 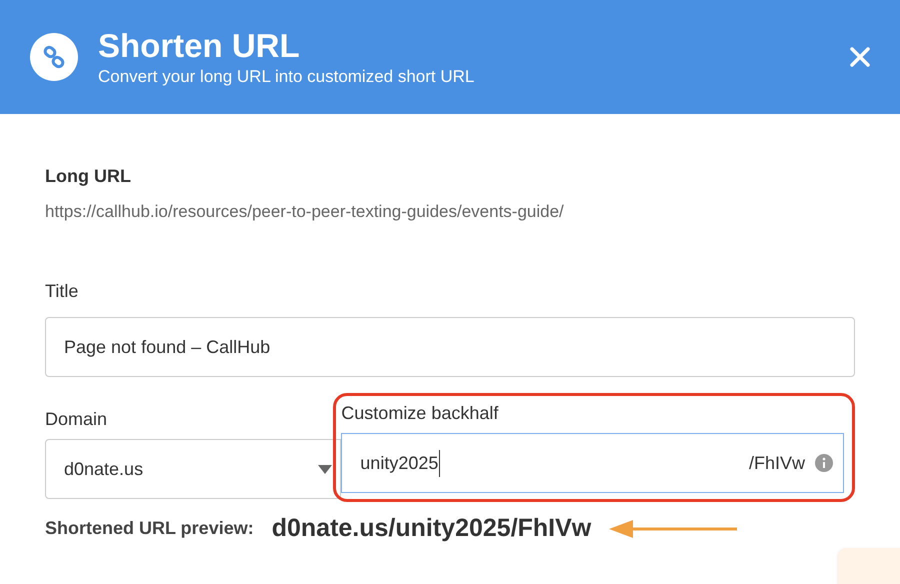 What do you see at coordinates (420, 413) in the screenshot?
I see `field-label: Customize backhalf` at bounding box center [420, 413].